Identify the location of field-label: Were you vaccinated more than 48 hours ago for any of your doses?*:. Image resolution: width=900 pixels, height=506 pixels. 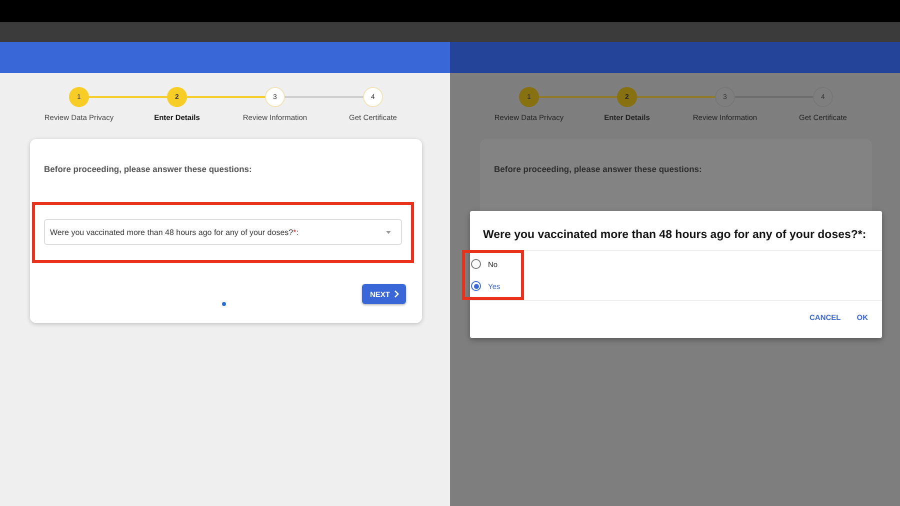
(174, 232).